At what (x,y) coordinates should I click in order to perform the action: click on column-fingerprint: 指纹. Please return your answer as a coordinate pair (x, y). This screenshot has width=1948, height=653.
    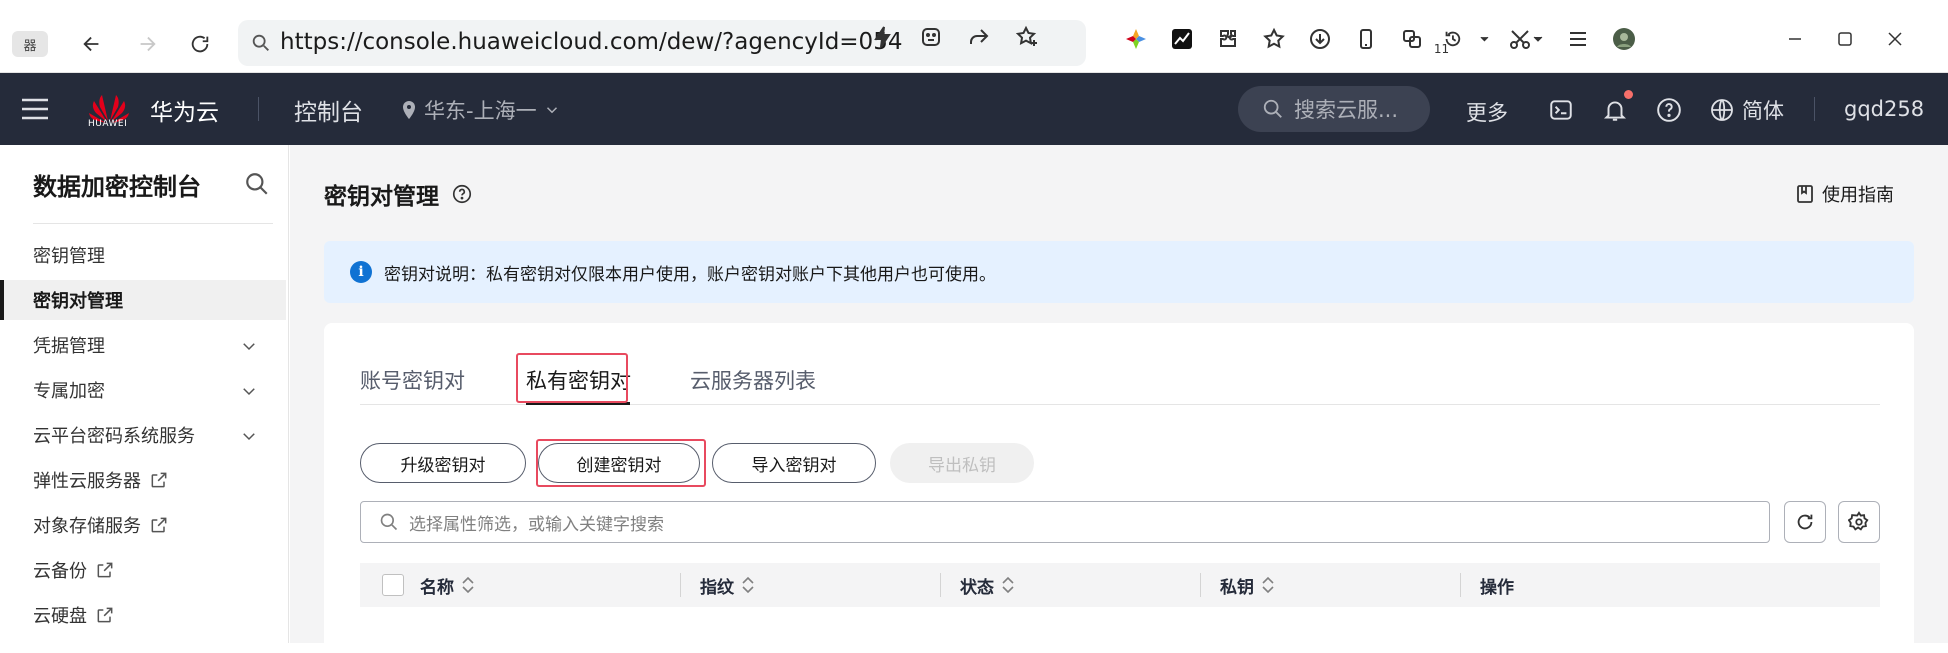
    Looking at the image, I should click on (728, 585).